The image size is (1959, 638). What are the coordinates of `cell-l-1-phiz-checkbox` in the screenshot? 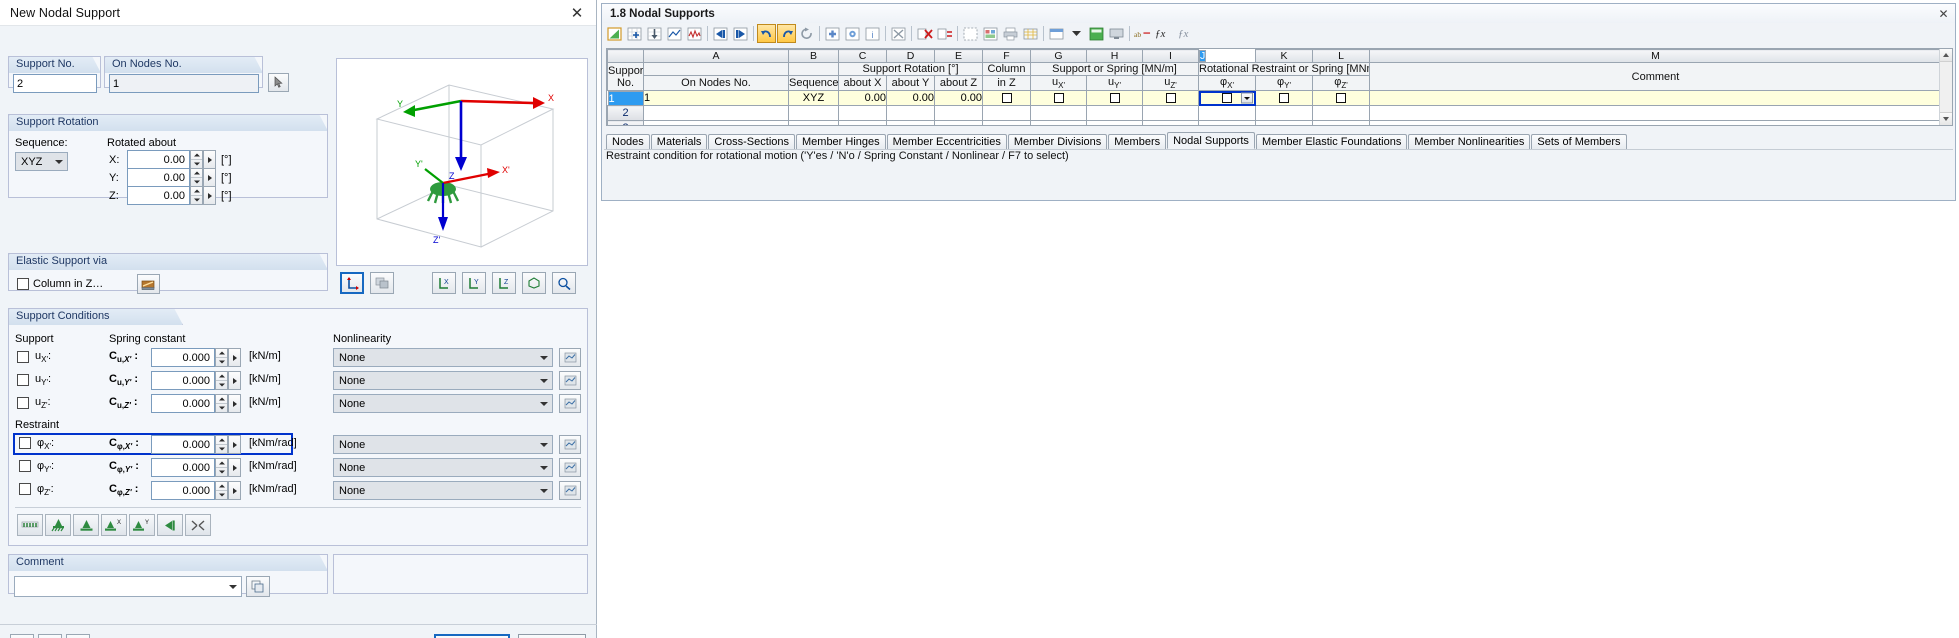 It's located at (1341, 98).